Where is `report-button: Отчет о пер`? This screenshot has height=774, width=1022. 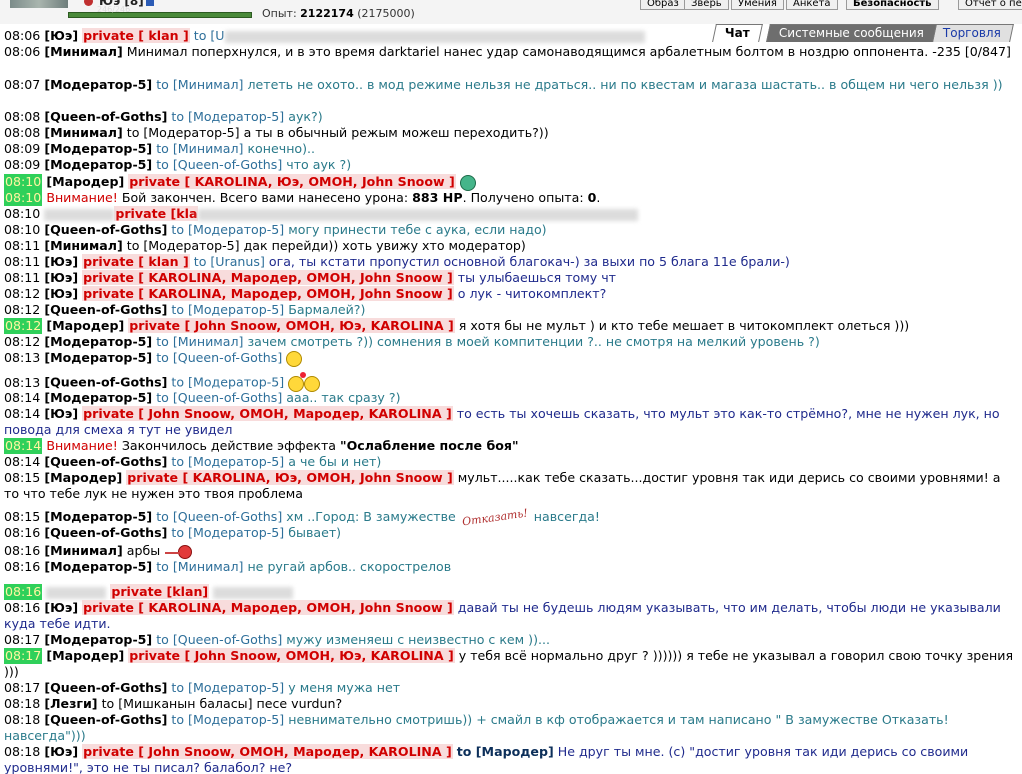
report-button: Отчет о пер is located at coordinates (990, 5).